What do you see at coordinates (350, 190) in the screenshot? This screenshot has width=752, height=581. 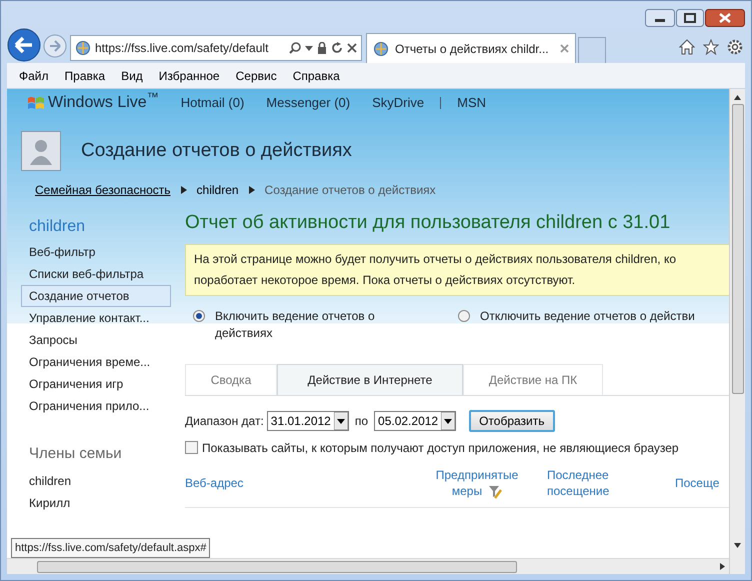 I see `breadcrumb-item: Создание отчетов о действиях` at bounding box center [350, 190].